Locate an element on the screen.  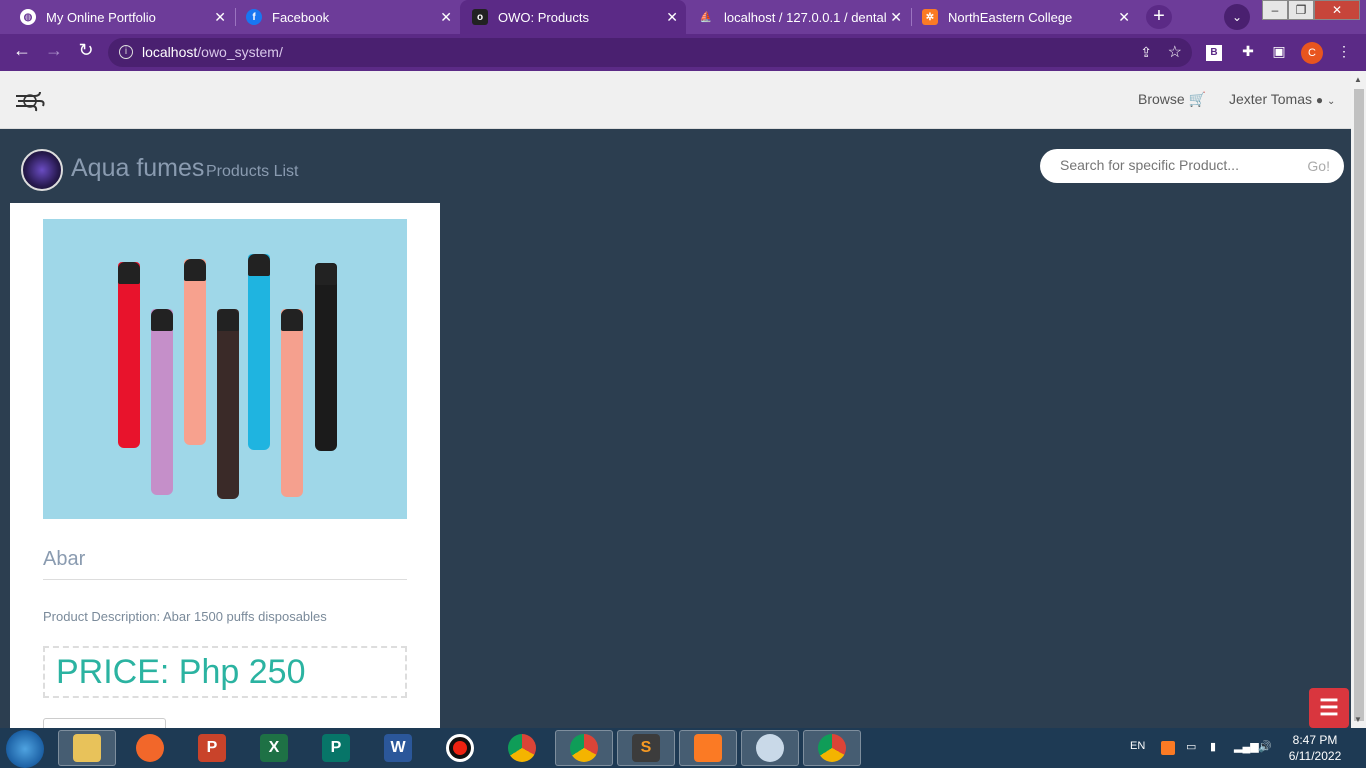
extensions-puzzle-icon: ✚ is located at coordinates (1248, 51).